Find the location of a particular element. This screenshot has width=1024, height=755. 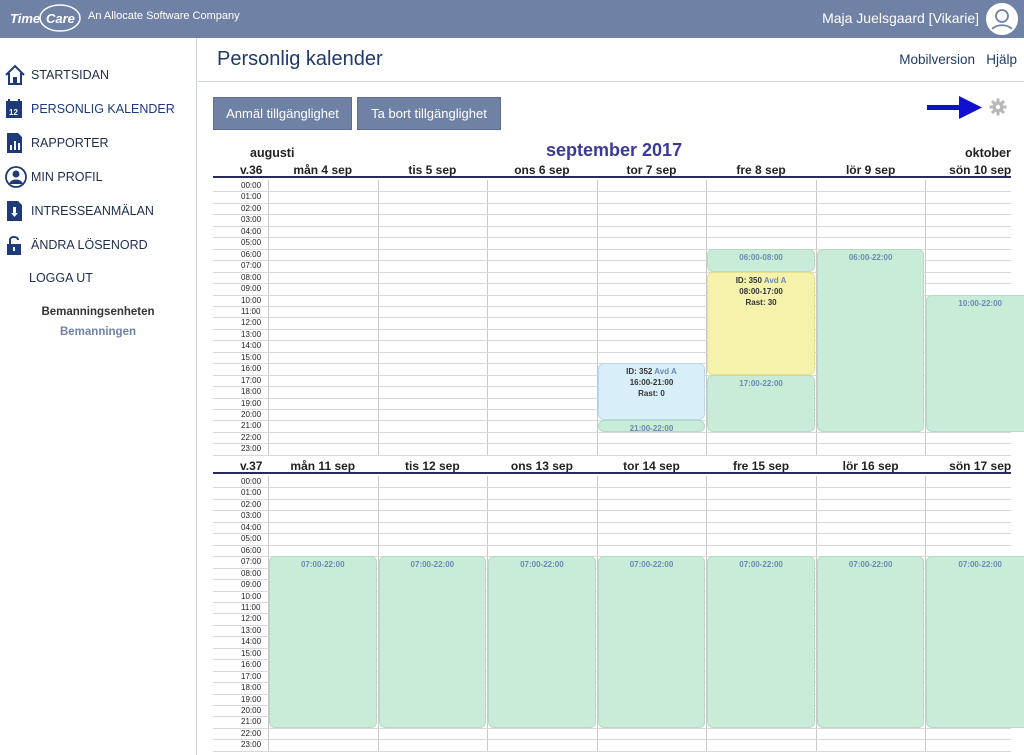

svg-text: Care is located at coordinates (60, 18).